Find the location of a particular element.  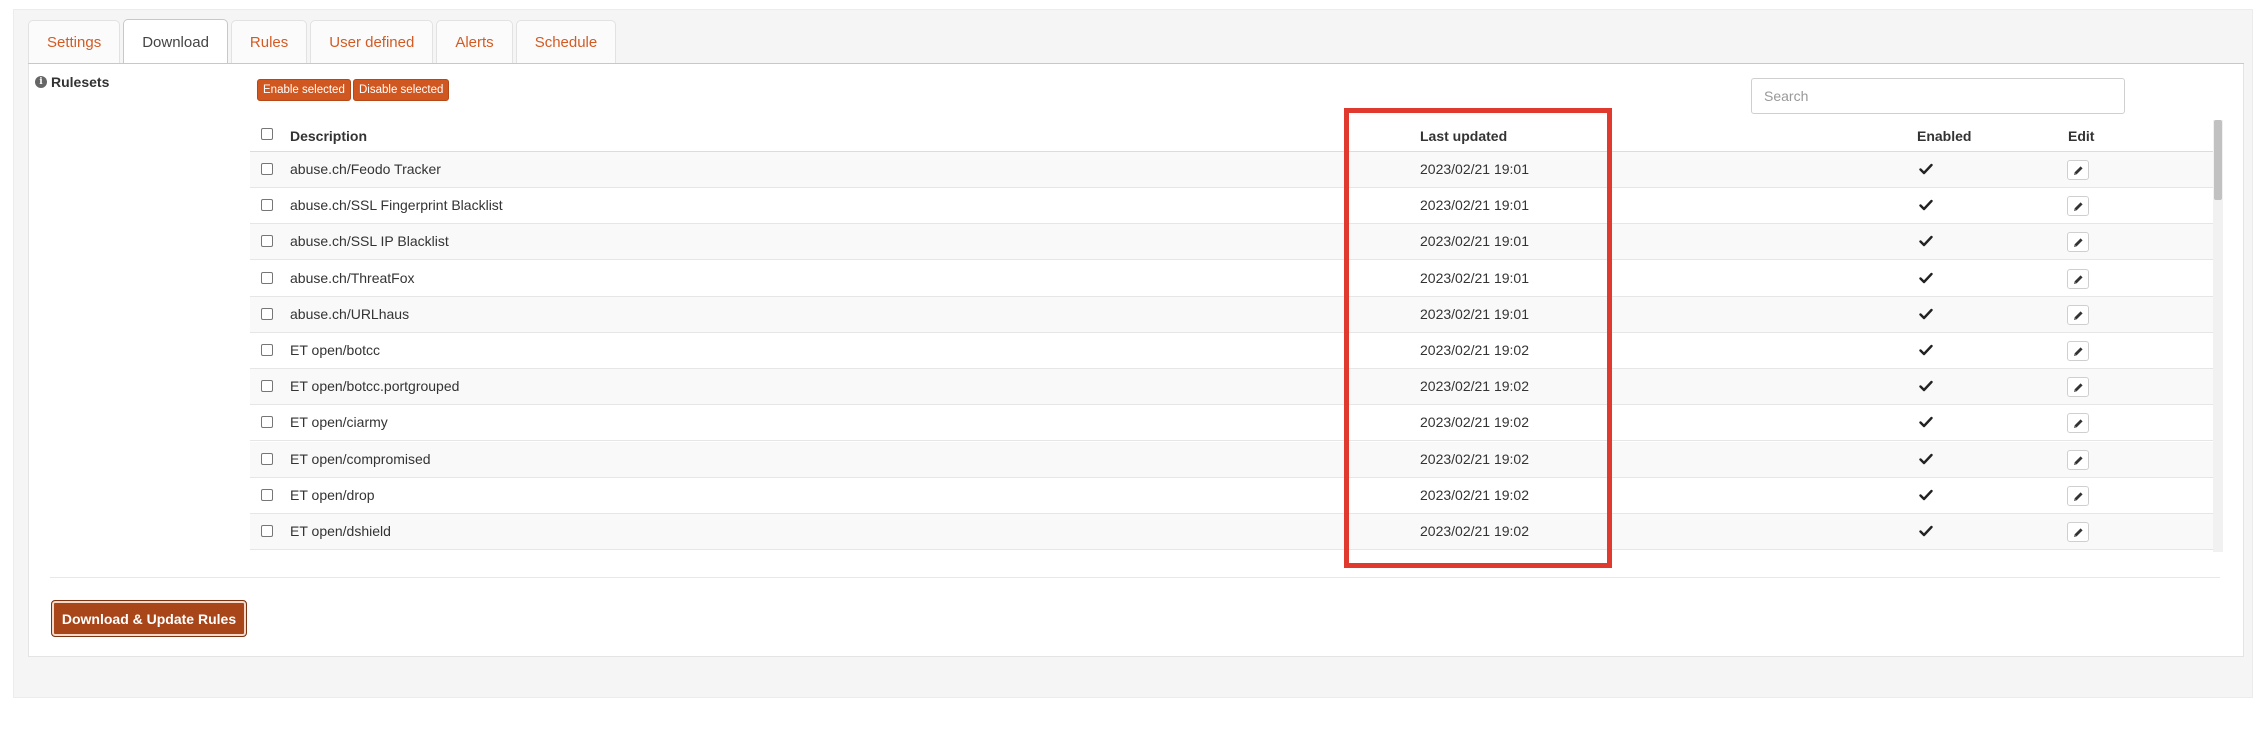

table-row: ET open/ciarmy 2023/02/21 19:02 is located at coordinates (1231, 423).